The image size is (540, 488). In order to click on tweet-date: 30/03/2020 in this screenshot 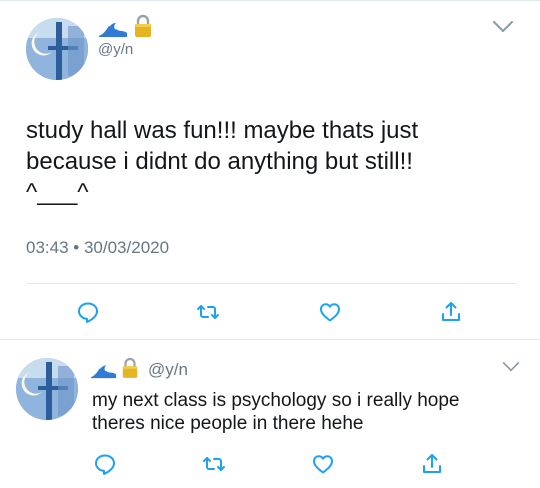, I will do `click(126, 247)`.